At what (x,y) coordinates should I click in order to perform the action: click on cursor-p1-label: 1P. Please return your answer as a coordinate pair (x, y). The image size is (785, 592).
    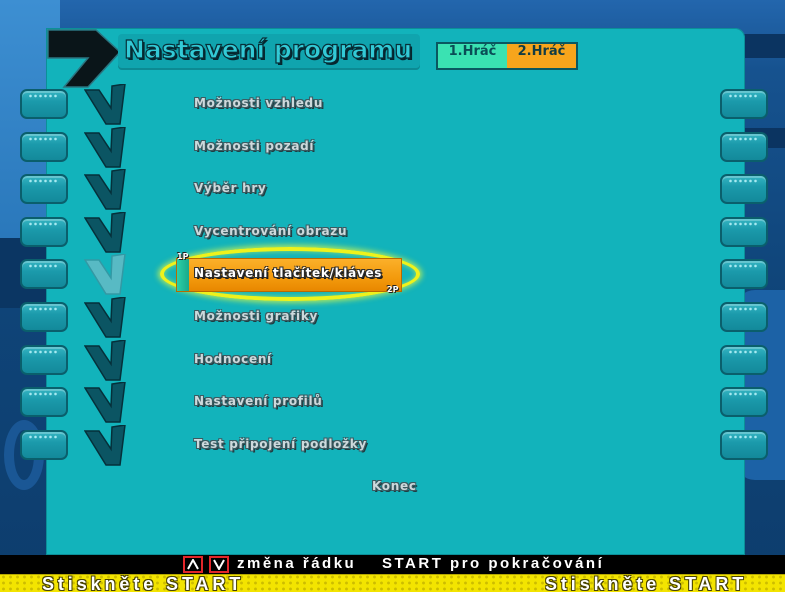
    Looking at the image, I should click on (183, 256).